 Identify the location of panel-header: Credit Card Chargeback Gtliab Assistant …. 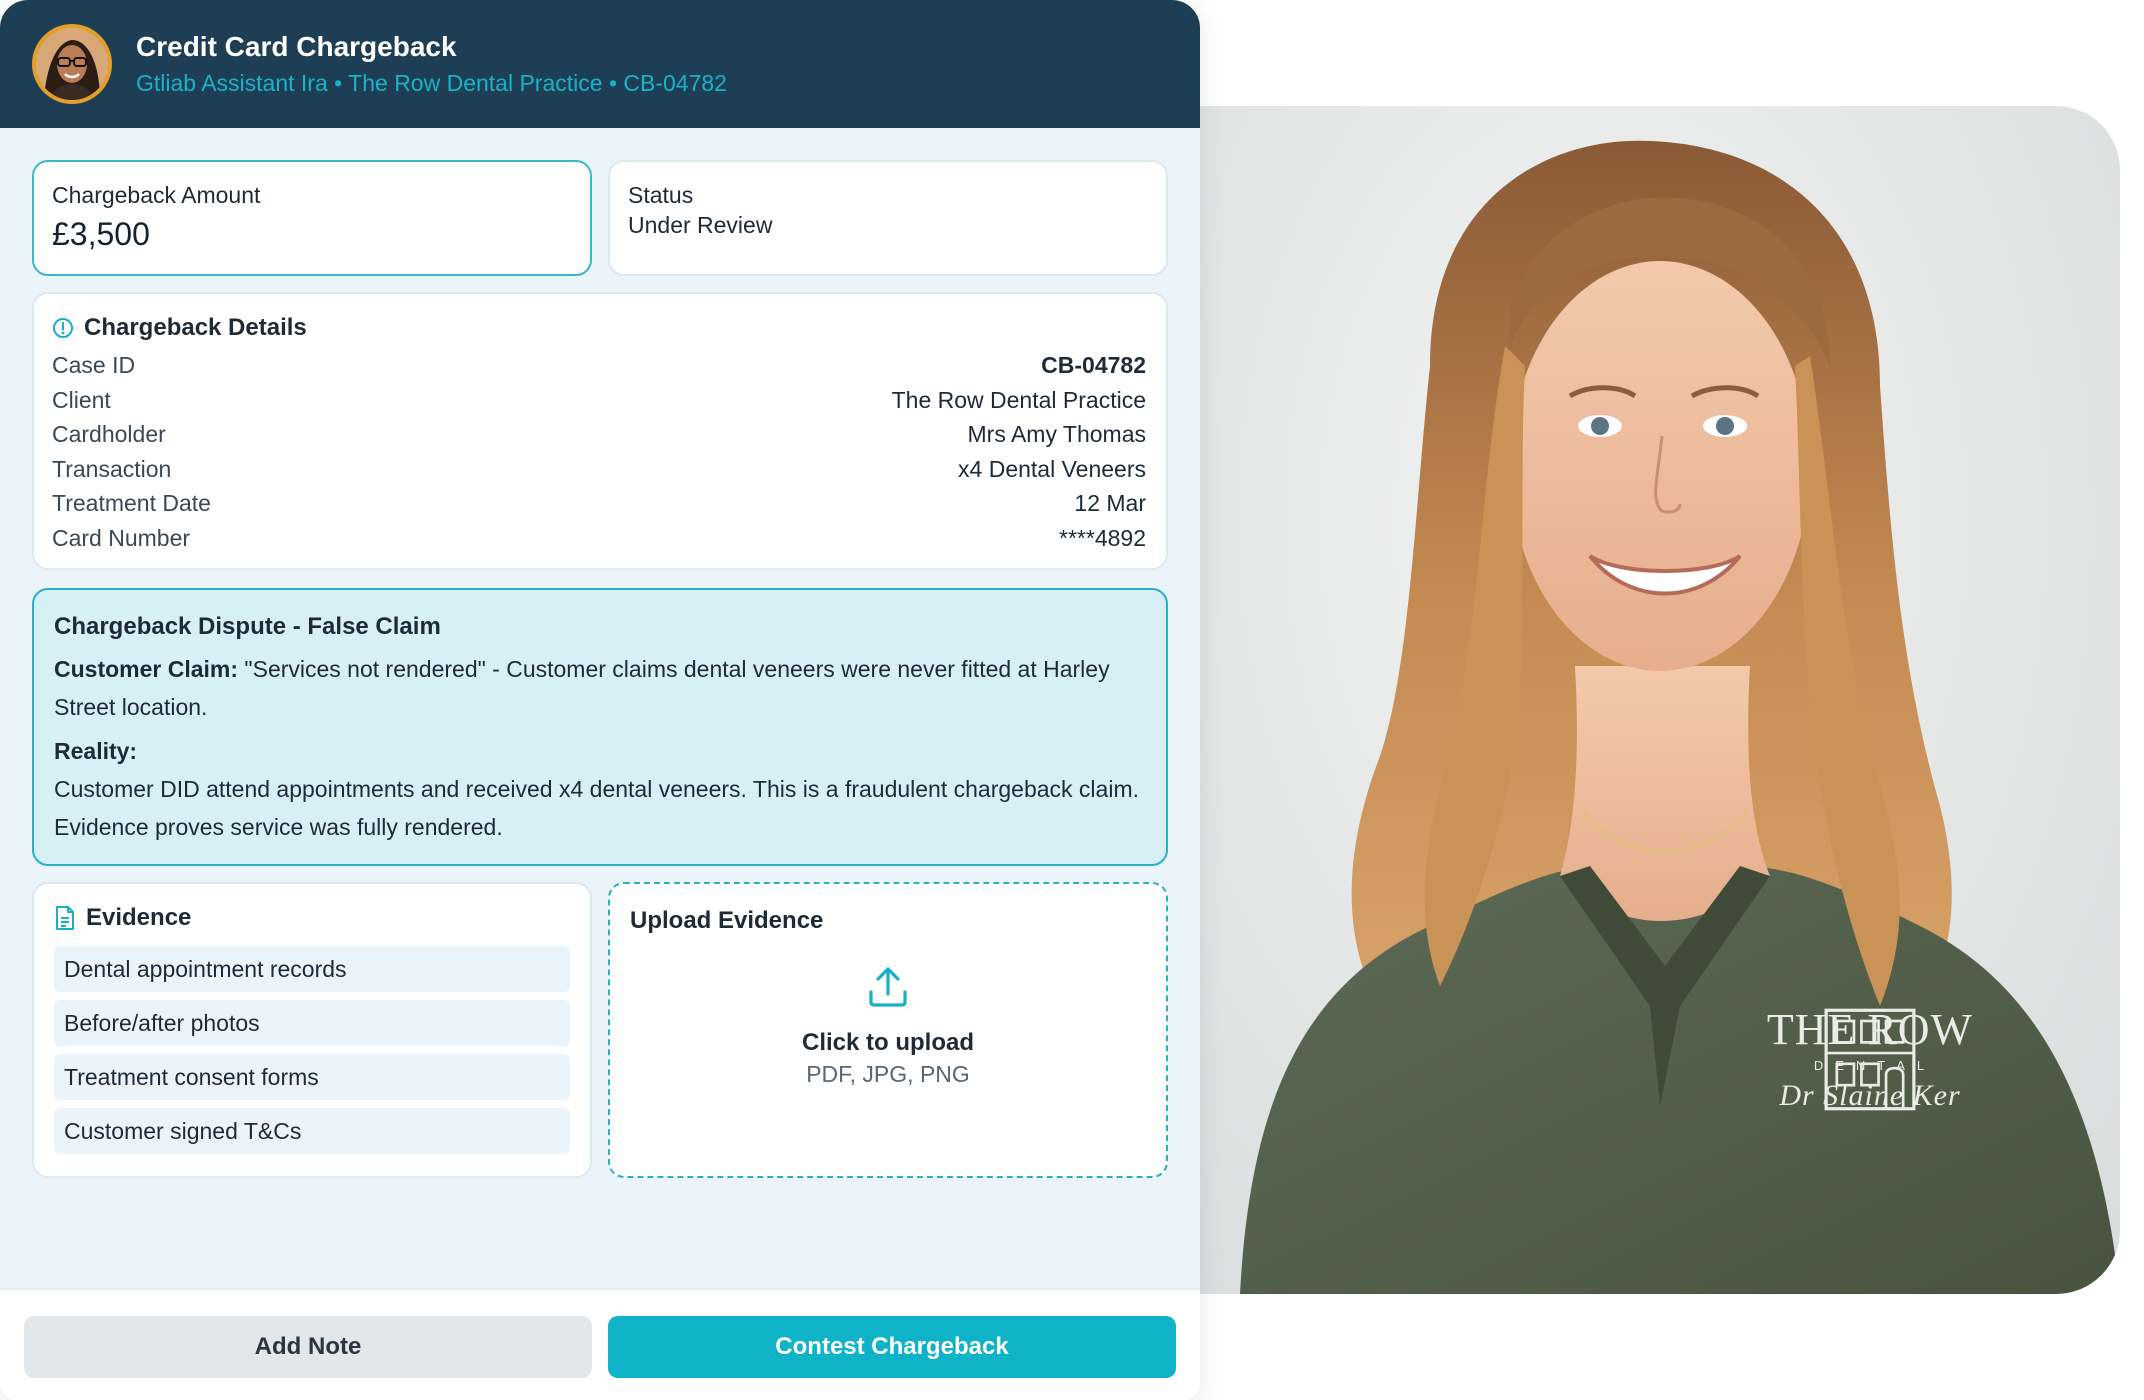
(600, 64).